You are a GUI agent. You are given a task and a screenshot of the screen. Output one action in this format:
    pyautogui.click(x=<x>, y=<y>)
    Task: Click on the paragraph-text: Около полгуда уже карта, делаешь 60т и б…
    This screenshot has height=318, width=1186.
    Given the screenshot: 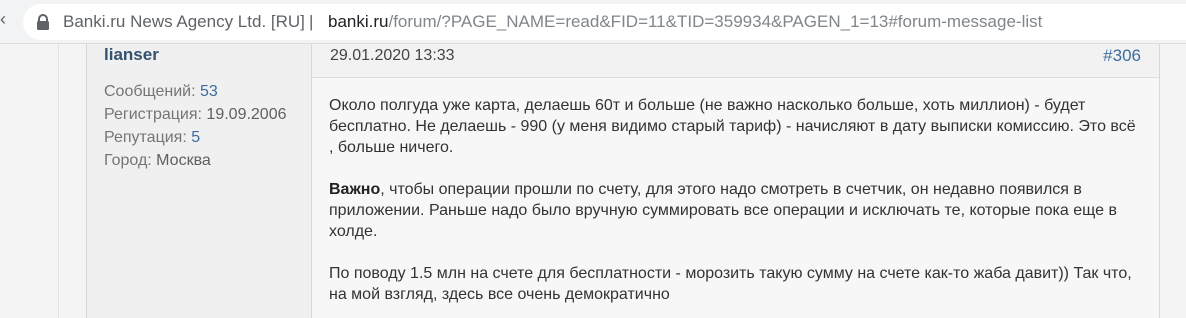 What is the action you would take?
    pyautogui.click(x=732, y=126)
    